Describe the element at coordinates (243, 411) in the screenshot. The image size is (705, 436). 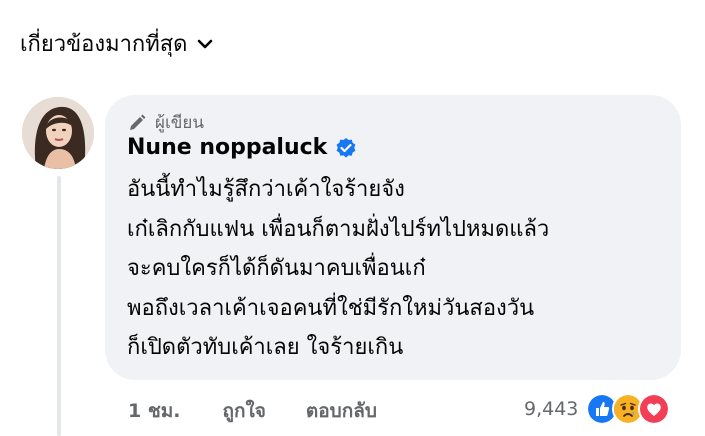
I see `like-button: ถูกใจ` at that location.